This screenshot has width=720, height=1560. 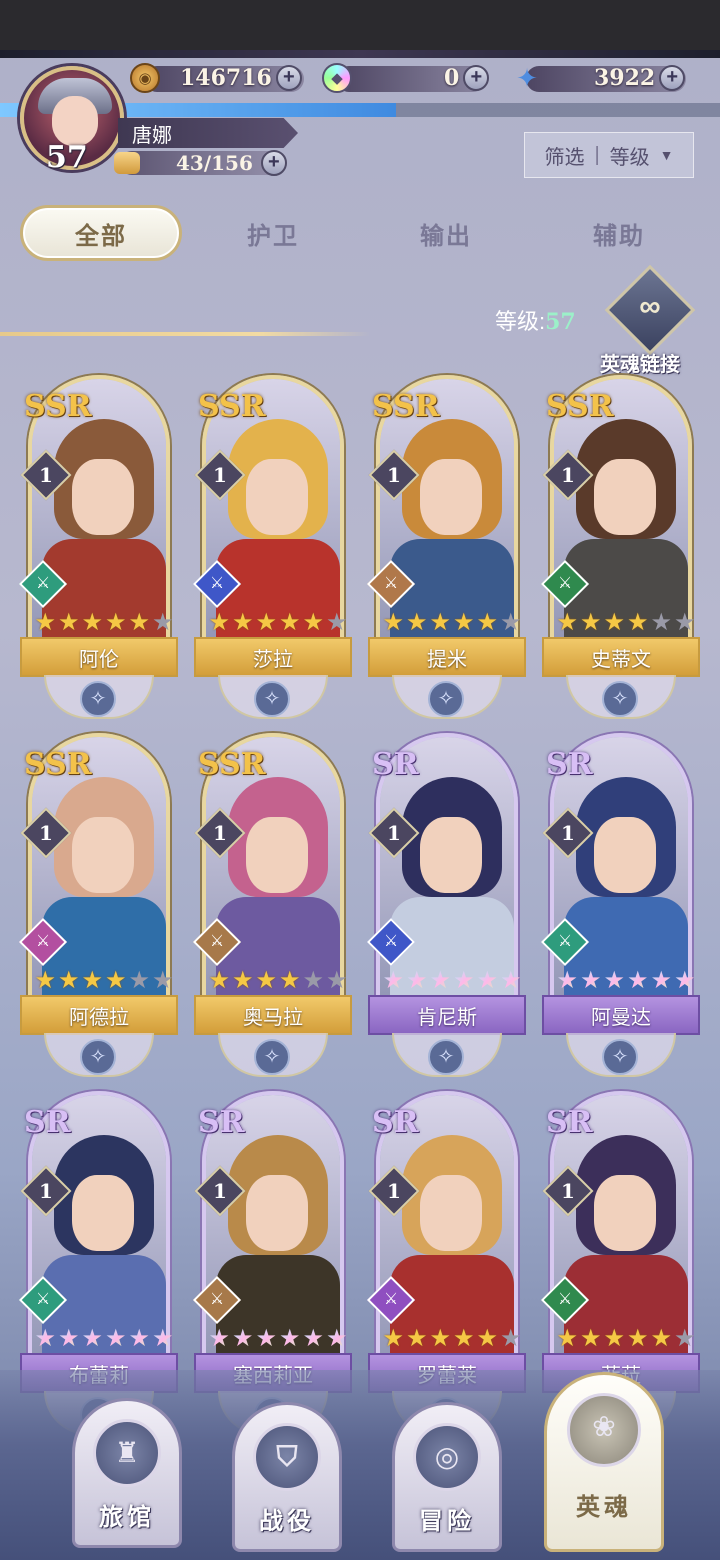 I want to click on hero-soul-icon: ❀, so click(x=604, y=1430).